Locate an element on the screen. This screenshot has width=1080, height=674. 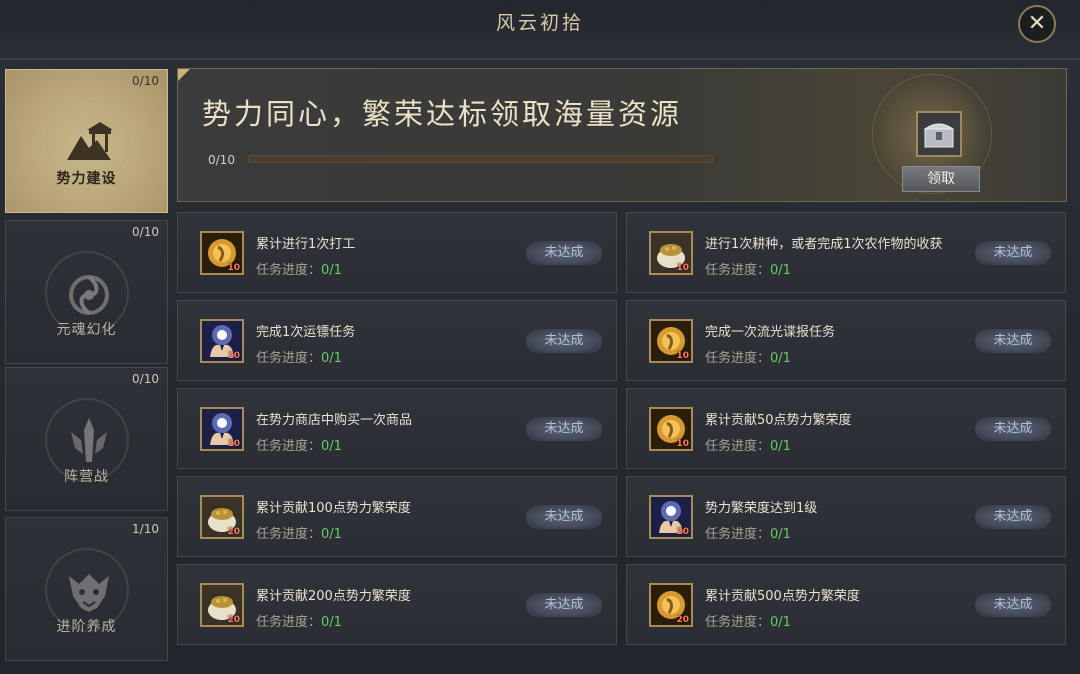
banner-corner-ornament is located at coordinates (184, 75).